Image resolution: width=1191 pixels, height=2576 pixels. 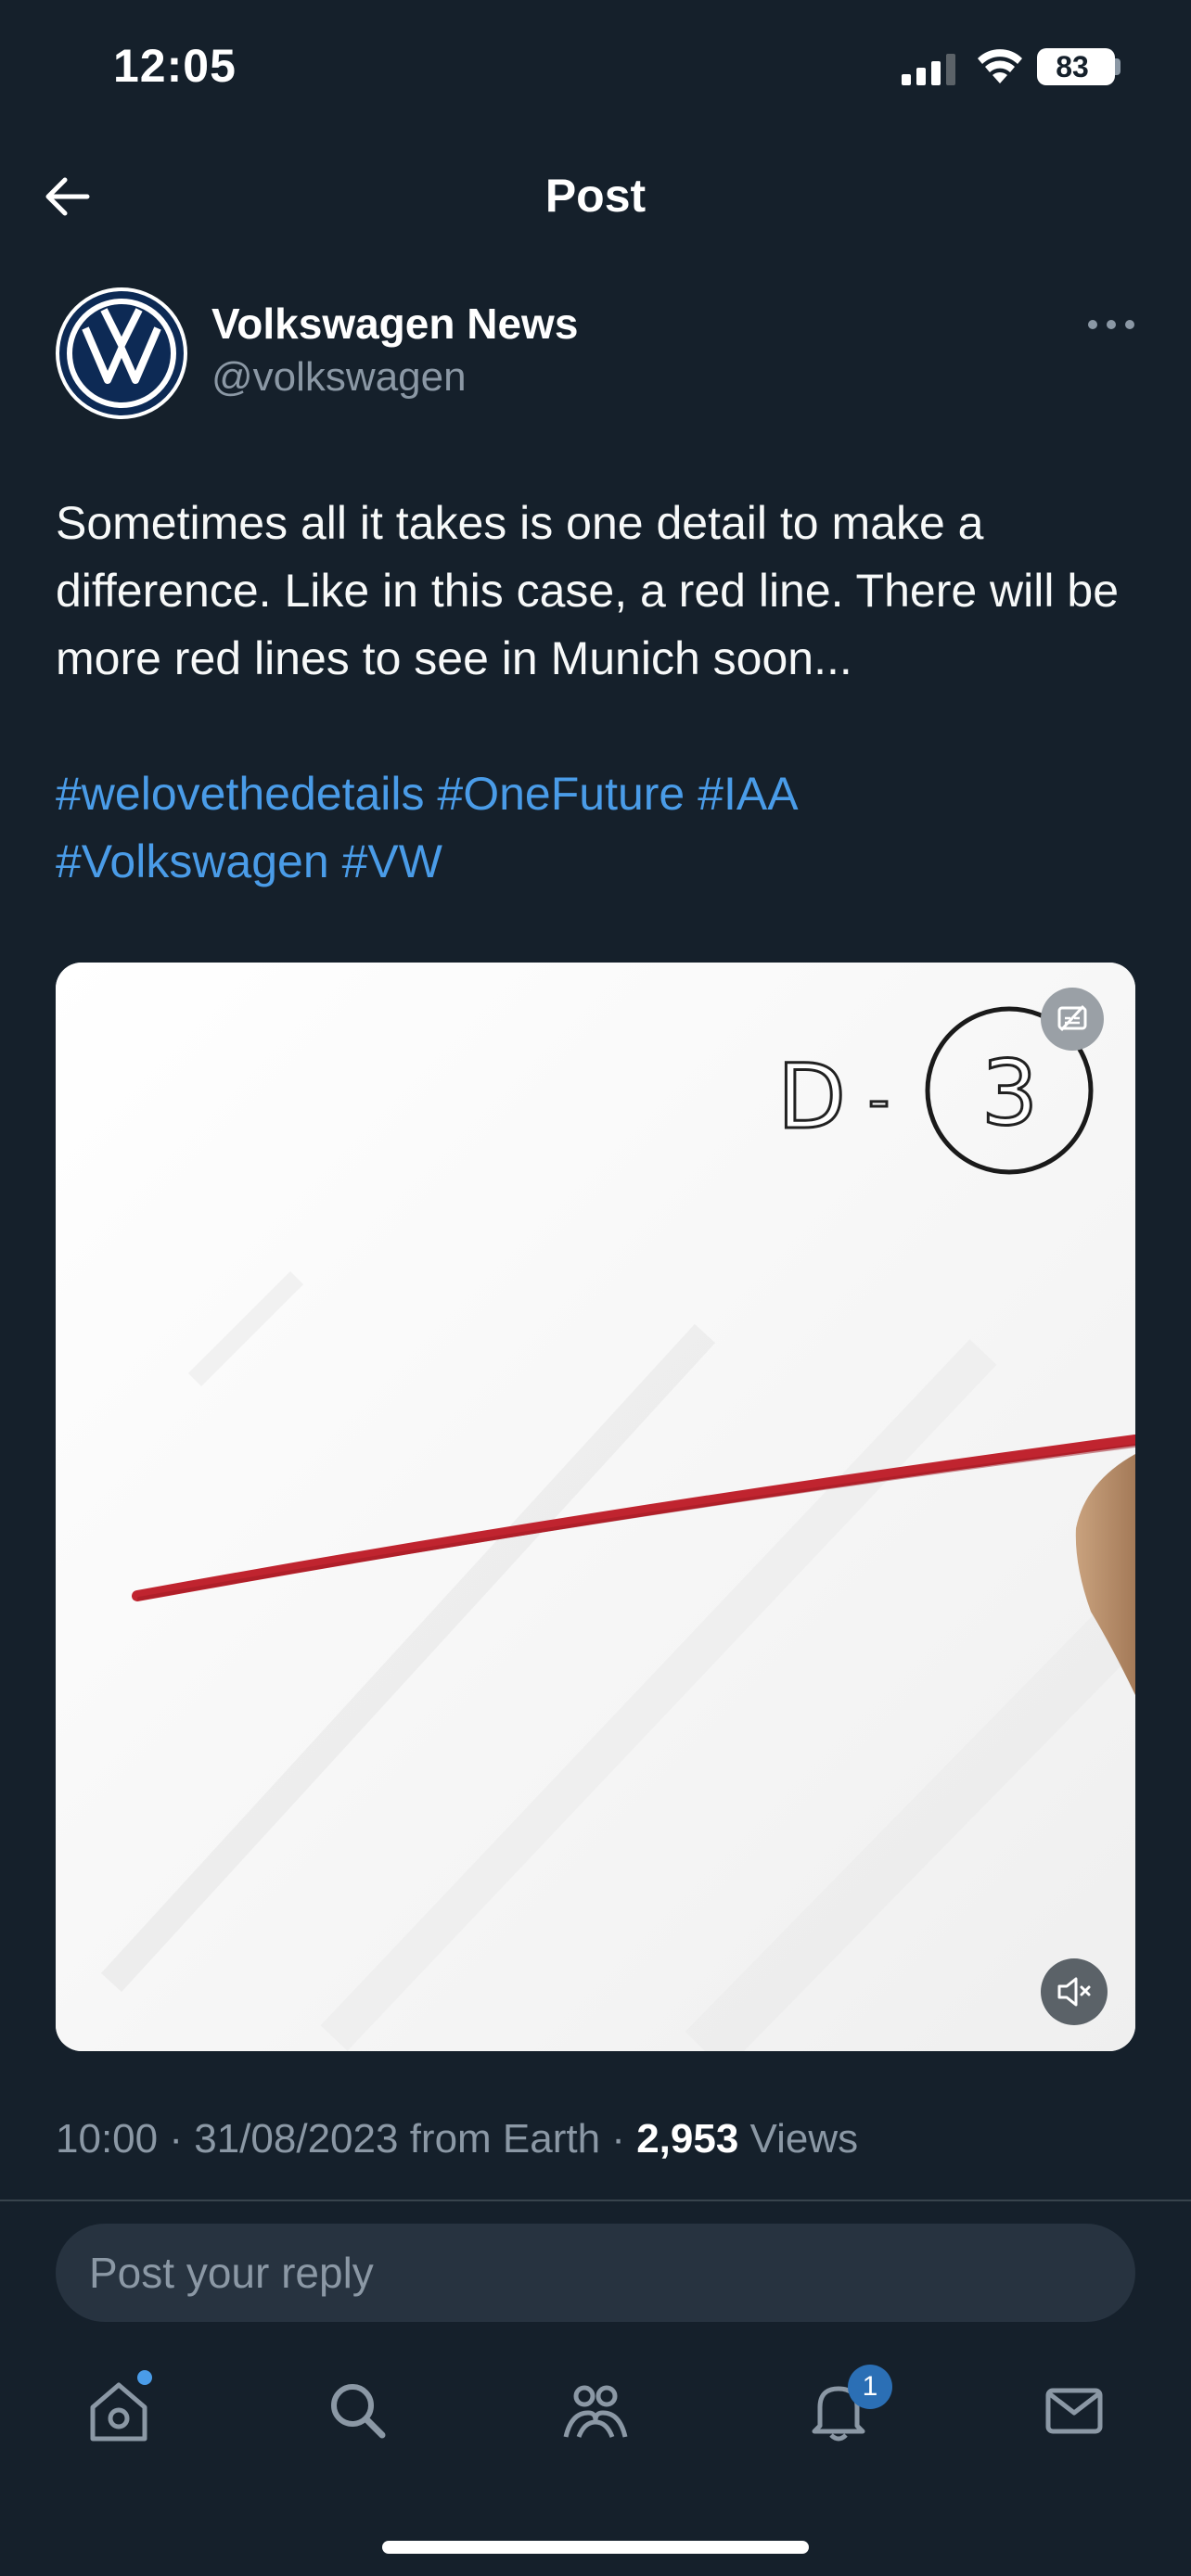 What do you see at coordinates (240, 794) in the screenshot?
I see `hashtag-link: #welovethedetails` at bounding box center [240, 794].